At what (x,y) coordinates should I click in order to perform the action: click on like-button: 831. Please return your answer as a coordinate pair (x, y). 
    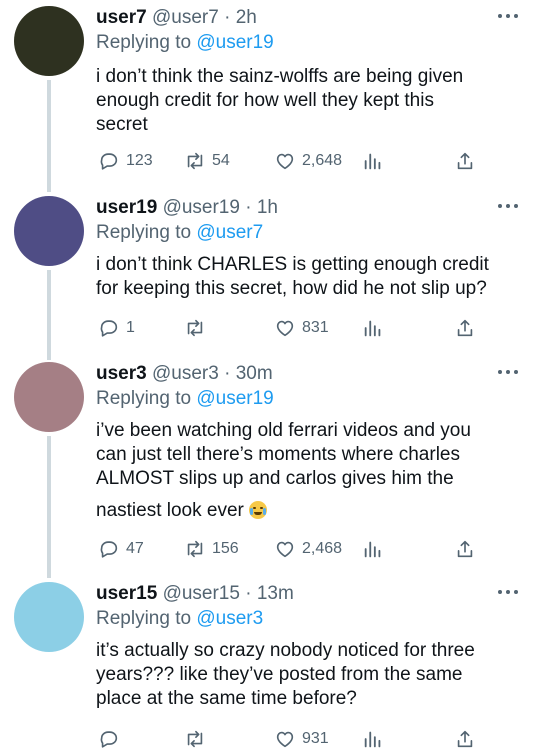
    Looking at the image, I should click on (301, 328).